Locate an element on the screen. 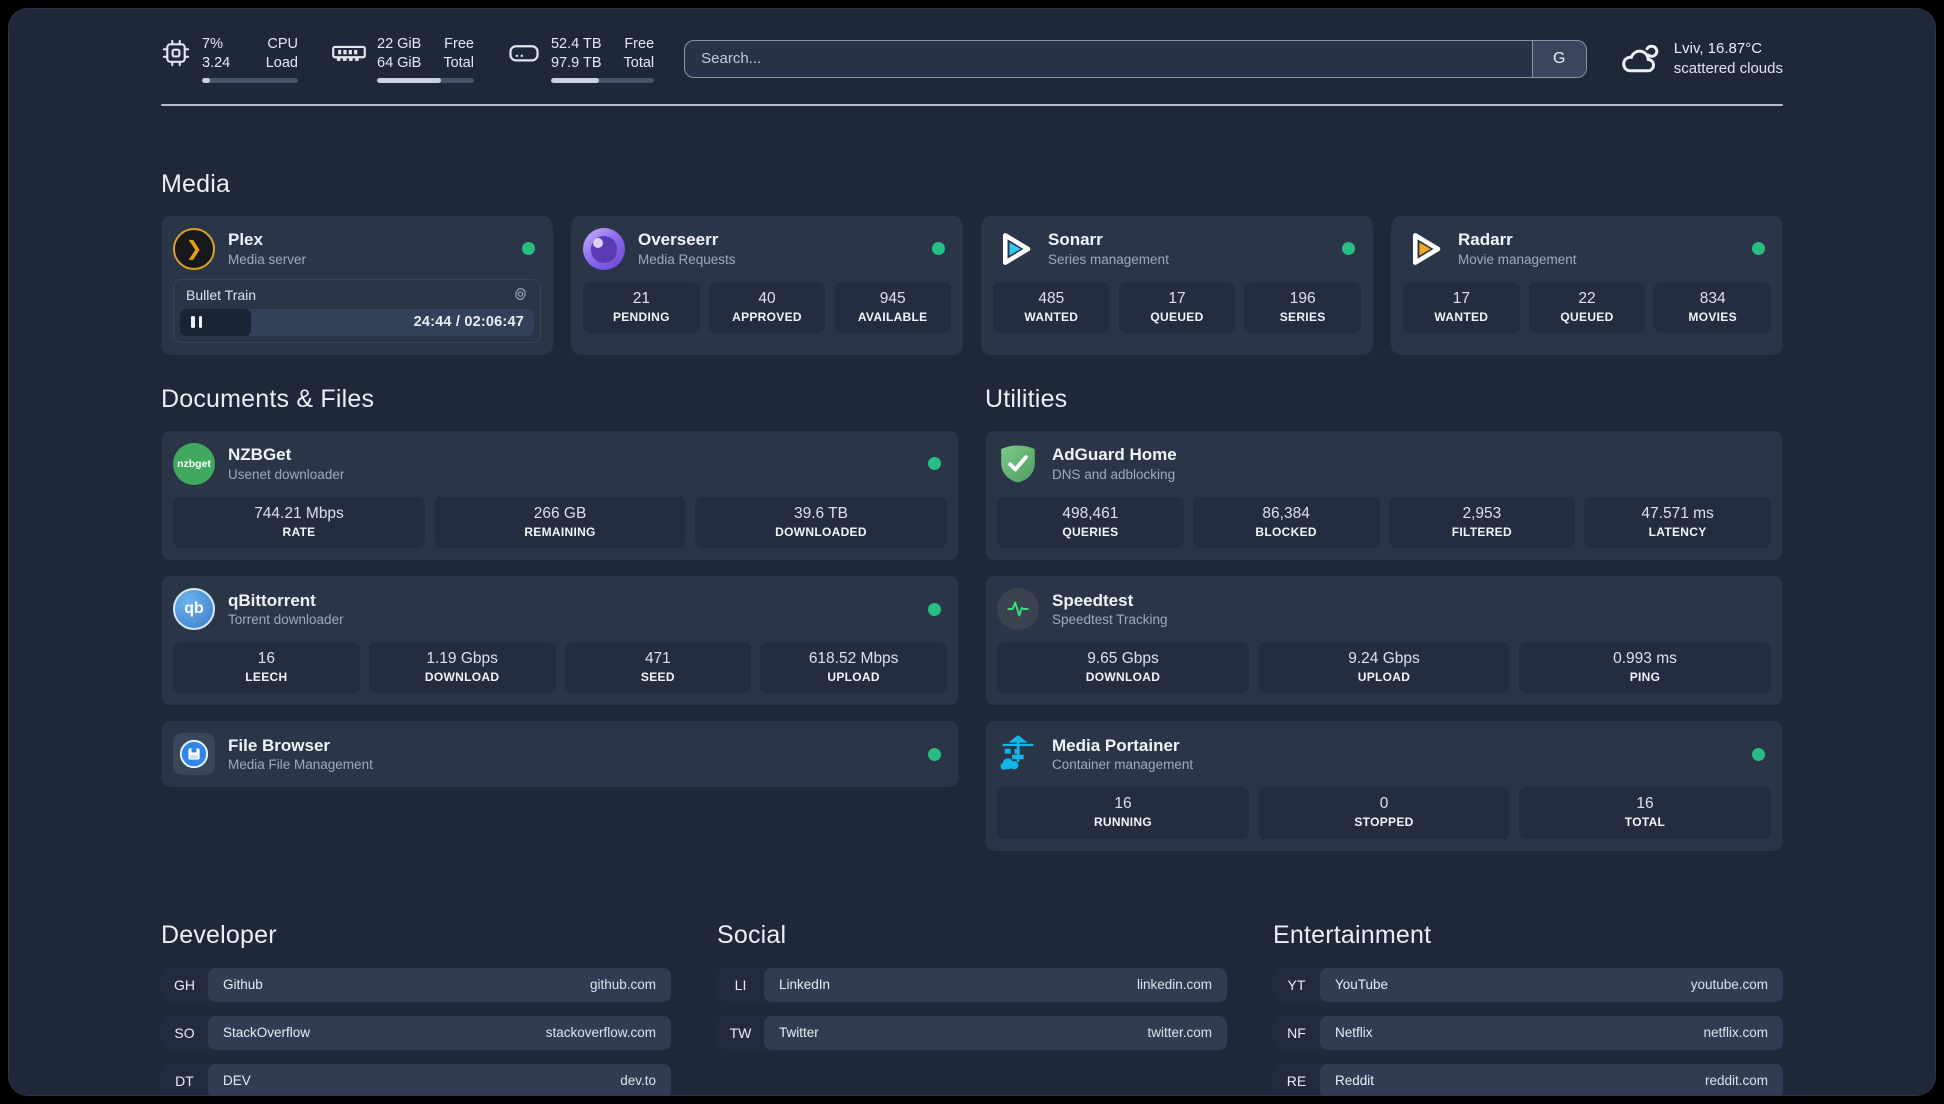  sonarr-app-link: Sonarr Series management is located at coordinates (1177, 249).